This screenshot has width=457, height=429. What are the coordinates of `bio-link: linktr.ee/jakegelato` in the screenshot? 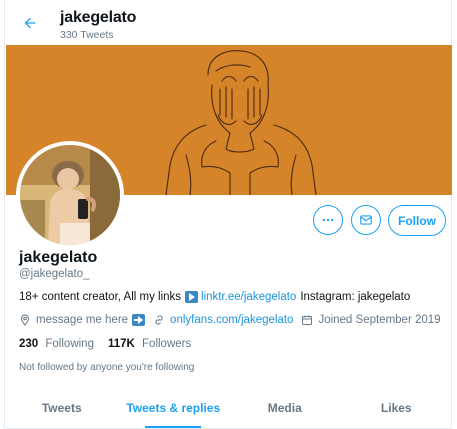 It's located at (248, 297).